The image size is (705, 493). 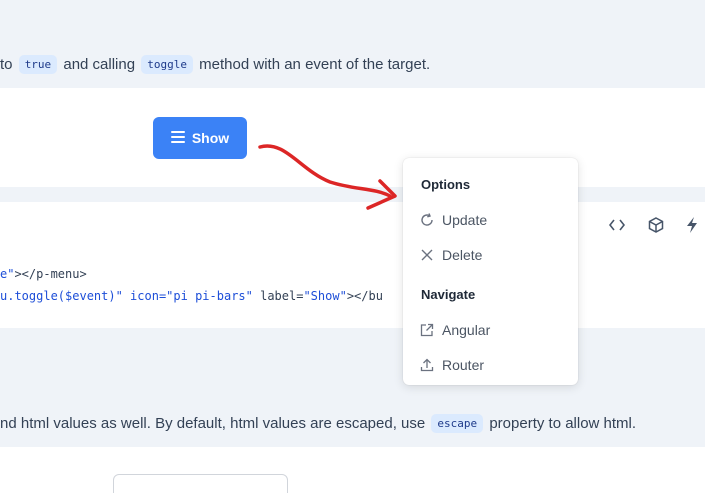 I want to click on annotation-arrow, so click(x=327, y=177).